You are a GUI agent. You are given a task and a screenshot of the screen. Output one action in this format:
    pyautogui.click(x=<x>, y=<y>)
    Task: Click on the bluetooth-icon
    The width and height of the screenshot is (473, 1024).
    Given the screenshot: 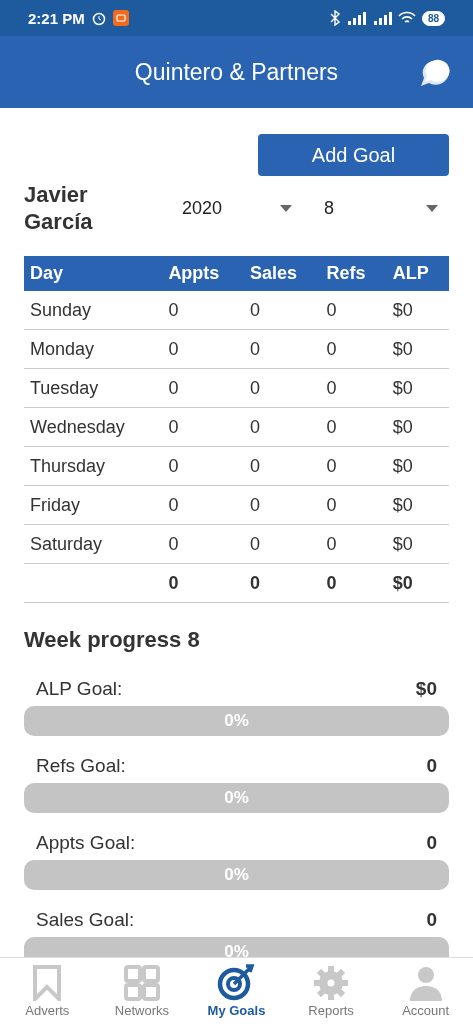 What is the action you would take?
    pyautogui.click(x=334, y=18)
    